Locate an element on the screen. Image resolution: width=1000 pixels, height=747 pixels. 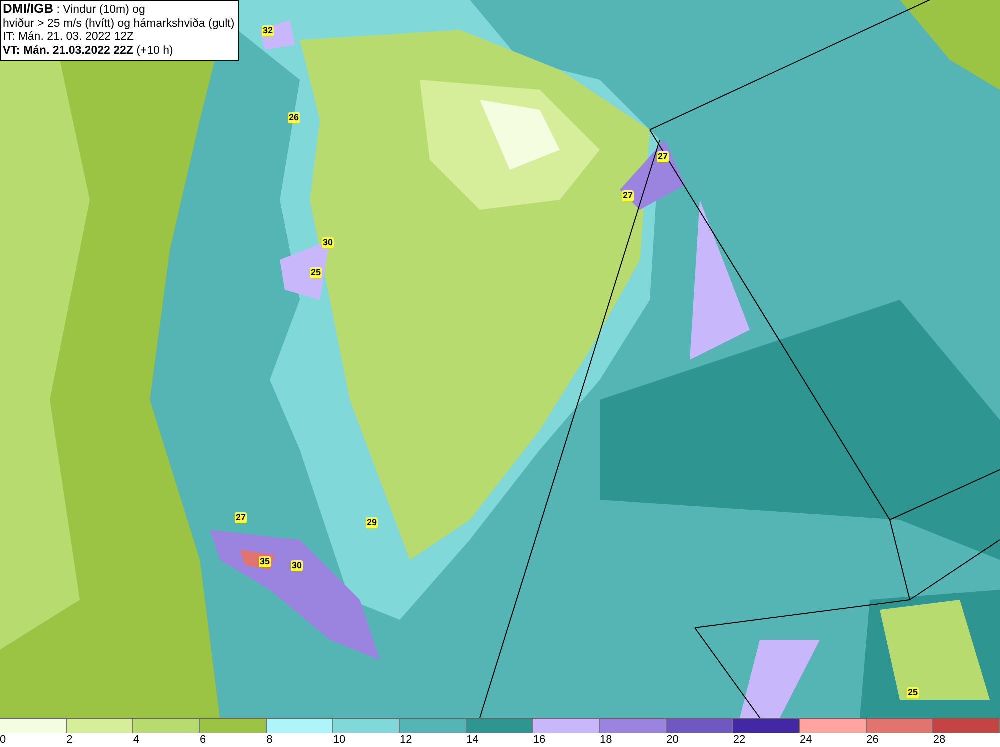
title-line: DMI/IGB : Vindur (10m) og is located at coordinates (74, 10).